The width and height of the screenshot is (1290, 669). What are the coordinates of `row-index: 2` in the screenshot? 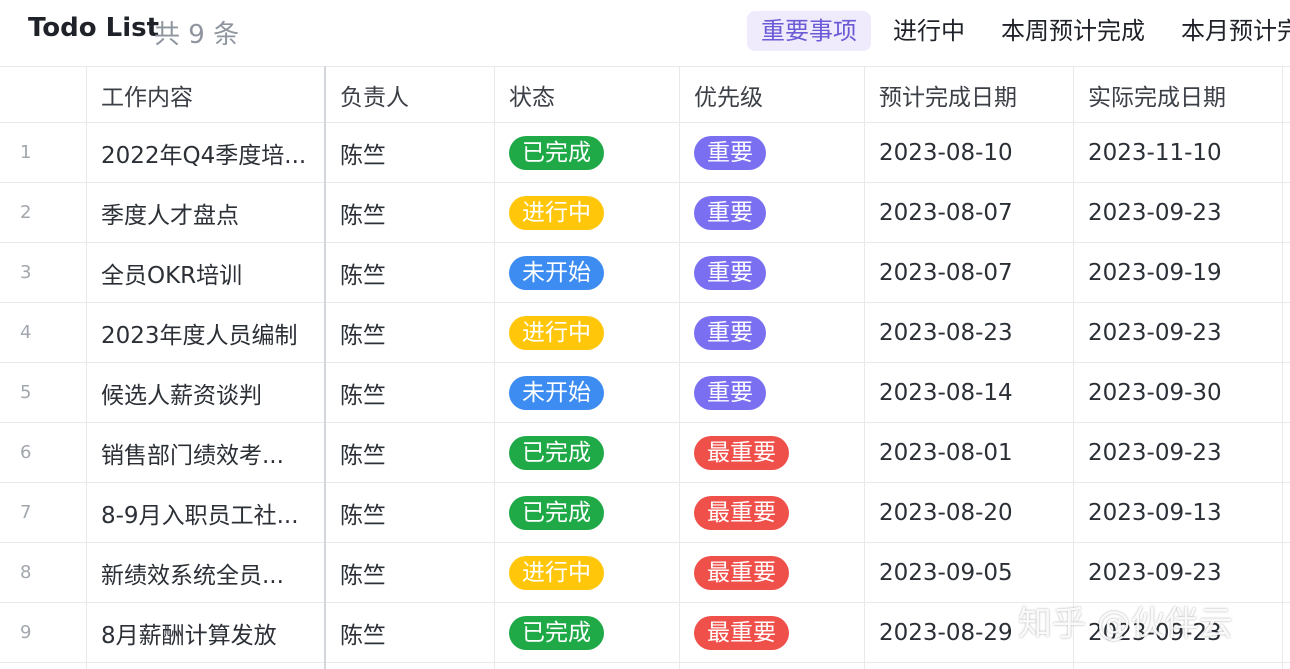 It's located at (26, 212).